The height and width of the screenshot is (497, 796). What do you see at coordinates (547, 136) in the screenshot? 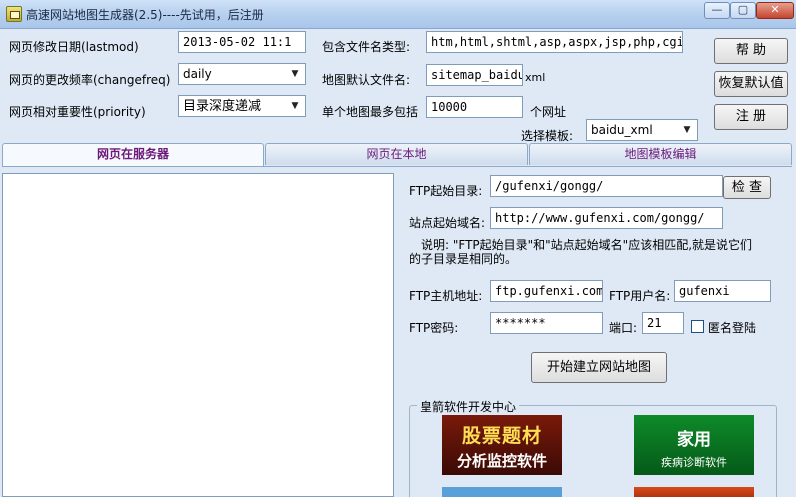
I see `template-label: 选择模板:` at bounding box center [547, 136].